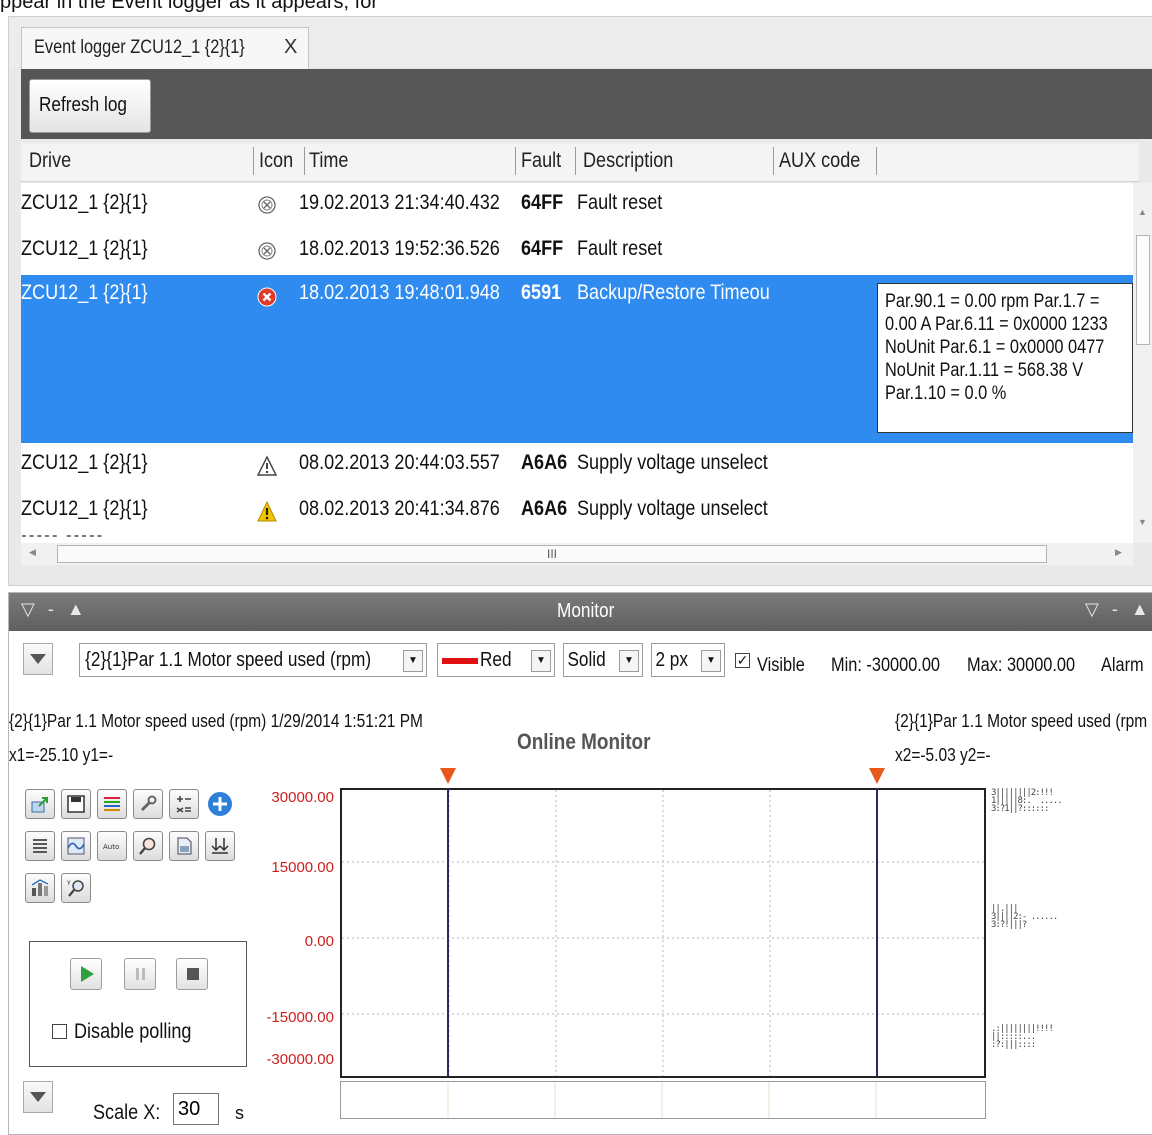 The height and width of the screenshot is (1135, 1152). I want to click on scroll-right-icon: ▶, so click(1118, 552).